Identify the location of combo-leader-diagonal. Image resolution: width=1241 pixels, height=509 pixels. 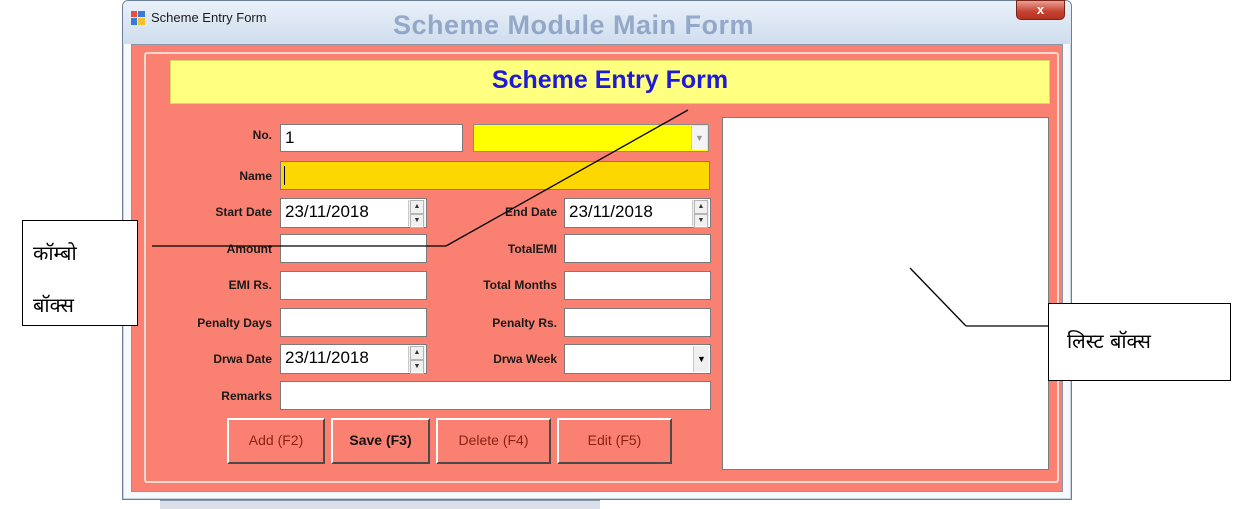
(567, 178).